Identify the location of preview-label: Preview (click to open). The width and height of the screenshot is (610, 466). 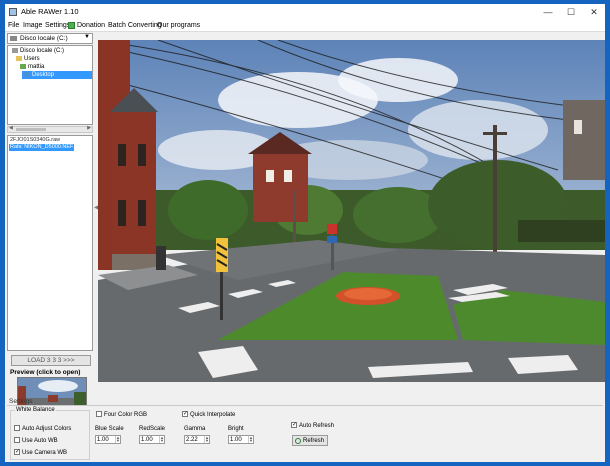
(45, 372).